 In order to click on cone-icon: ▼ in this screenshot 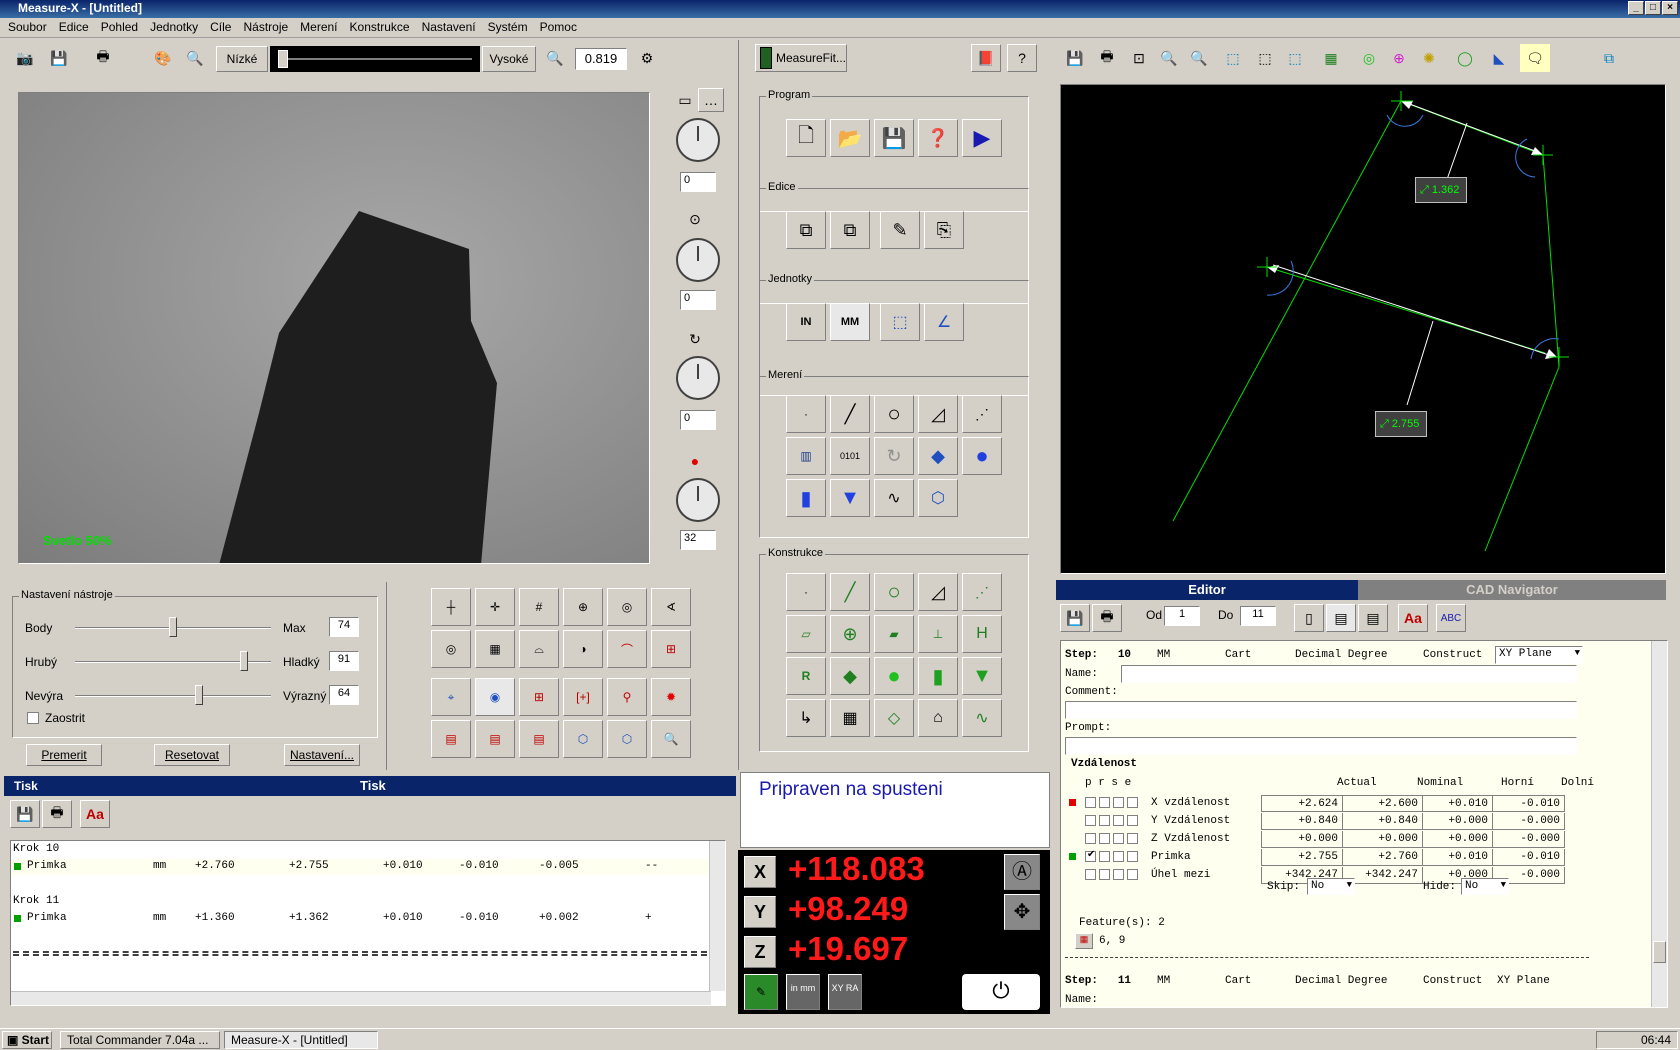, I will do `click(850, 498)`.